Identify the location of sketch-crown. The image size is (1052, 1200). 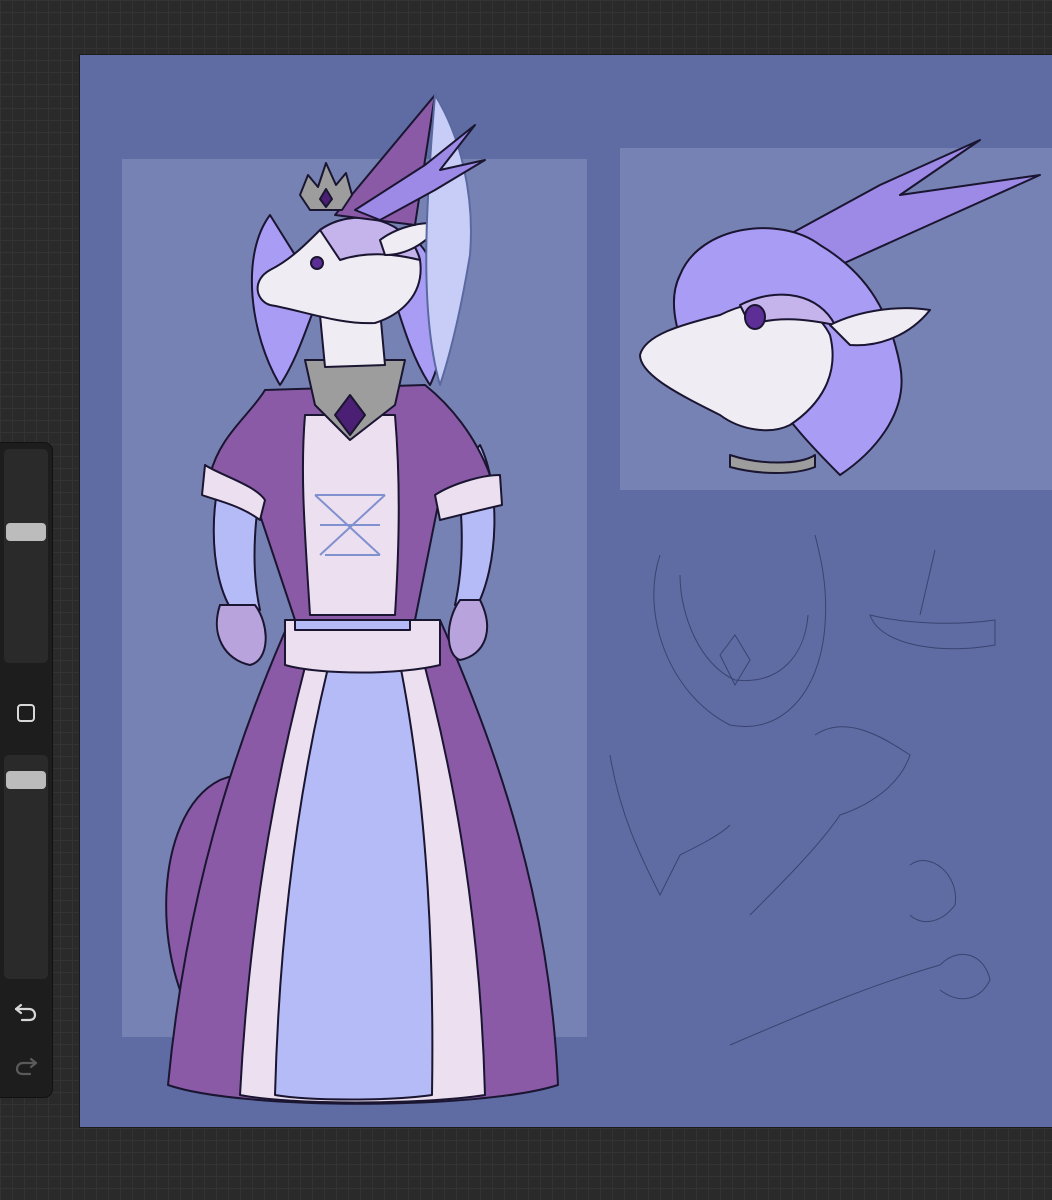
(932, 632).